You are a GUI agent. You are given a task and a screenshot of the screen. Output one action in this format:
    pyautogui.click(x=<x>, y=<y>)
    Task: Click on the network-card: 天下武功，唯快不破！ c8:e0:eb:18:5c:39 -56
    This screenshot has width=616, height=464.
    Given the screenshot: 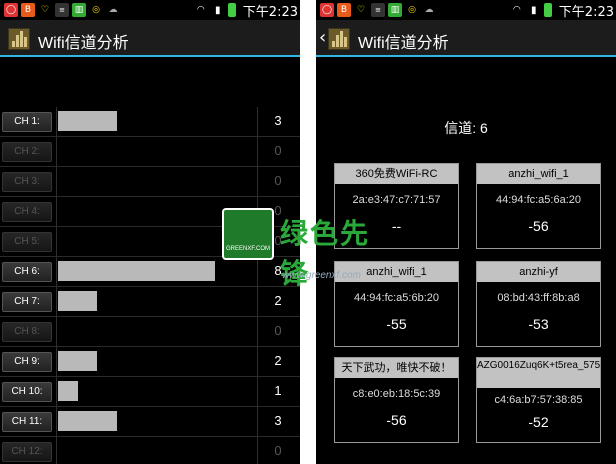 What is the action you would take?
    pyautogui.click(x=396, y=400)
    